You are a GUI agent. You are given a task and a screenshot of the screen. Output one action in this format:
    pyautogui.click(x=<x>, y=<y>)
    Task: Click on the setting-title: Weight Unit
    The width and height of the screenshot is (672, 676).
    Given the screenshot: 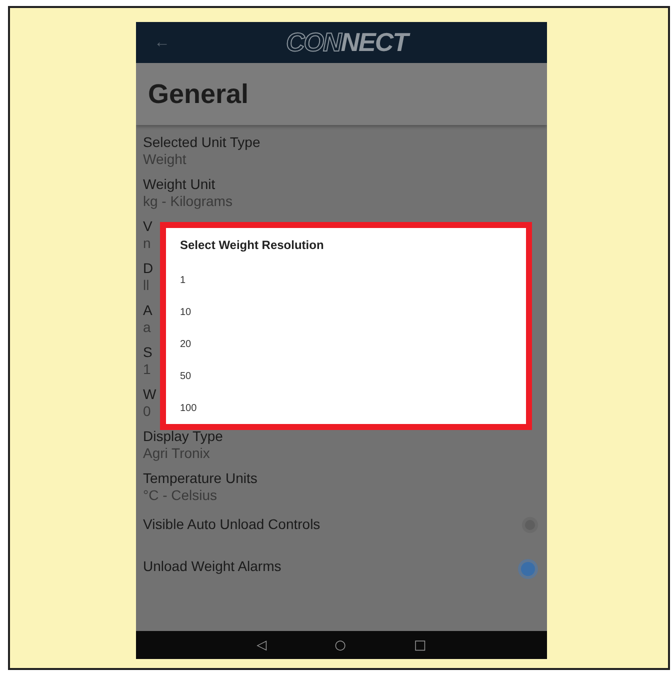 What is the action you would take?
    pyautogui.click(x=179, y=184)
    